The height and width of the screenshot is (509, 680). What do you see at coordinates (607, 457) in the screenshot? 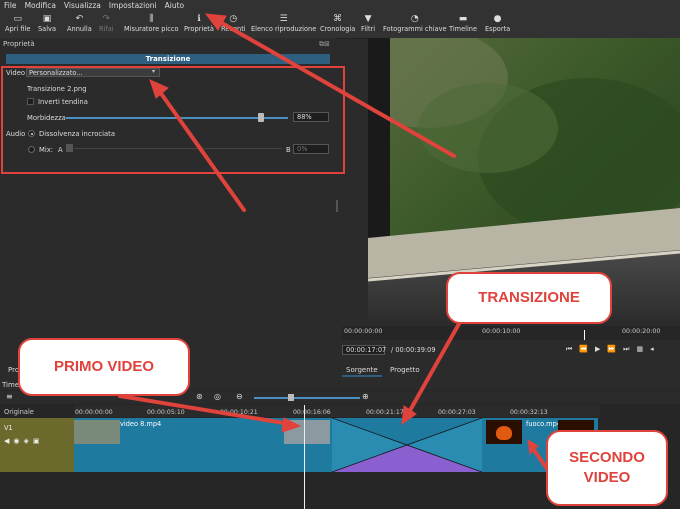
I see `annotation-secondo-line1: SECONDO` at bounding box center [607, 457].